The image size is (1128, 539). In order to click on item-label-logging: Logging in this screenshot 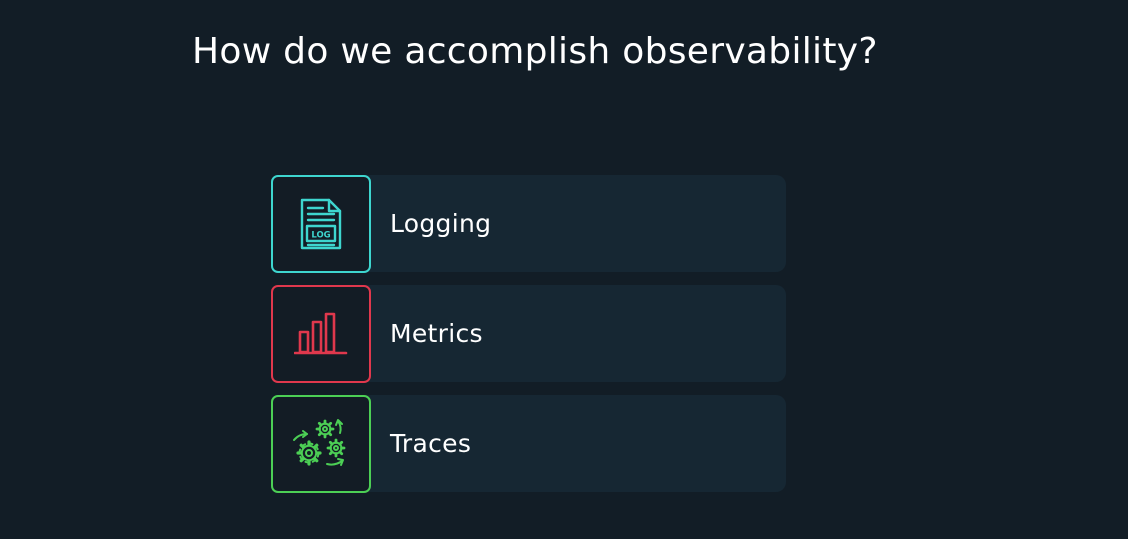, I will do `click(441, 223)`.